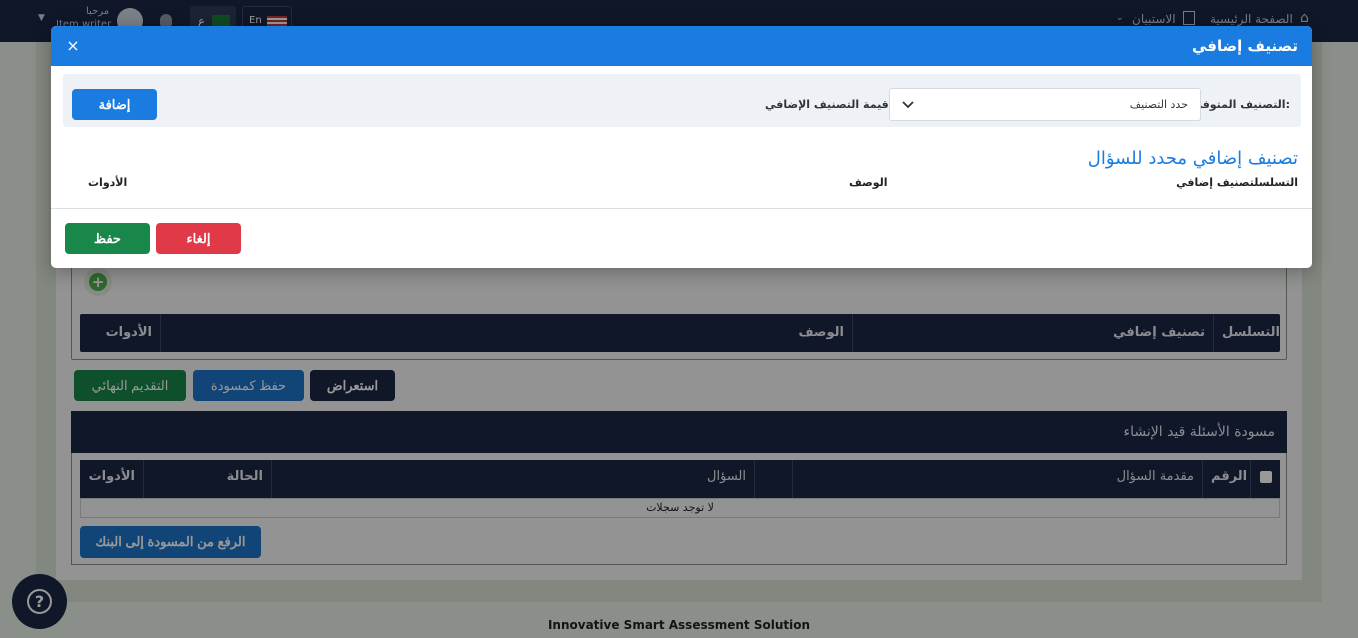  I want to click on category-value-label: قيمة التصنيف الإضافي, so click(827, 104).